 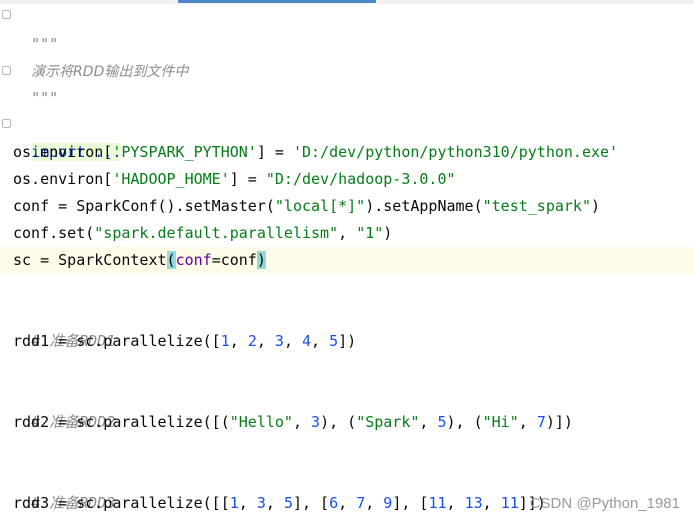 What do you see at coordinates (45, 98) in the screenshot?
I see `docstring-delimiter: """` at bounding box center [45, 98].